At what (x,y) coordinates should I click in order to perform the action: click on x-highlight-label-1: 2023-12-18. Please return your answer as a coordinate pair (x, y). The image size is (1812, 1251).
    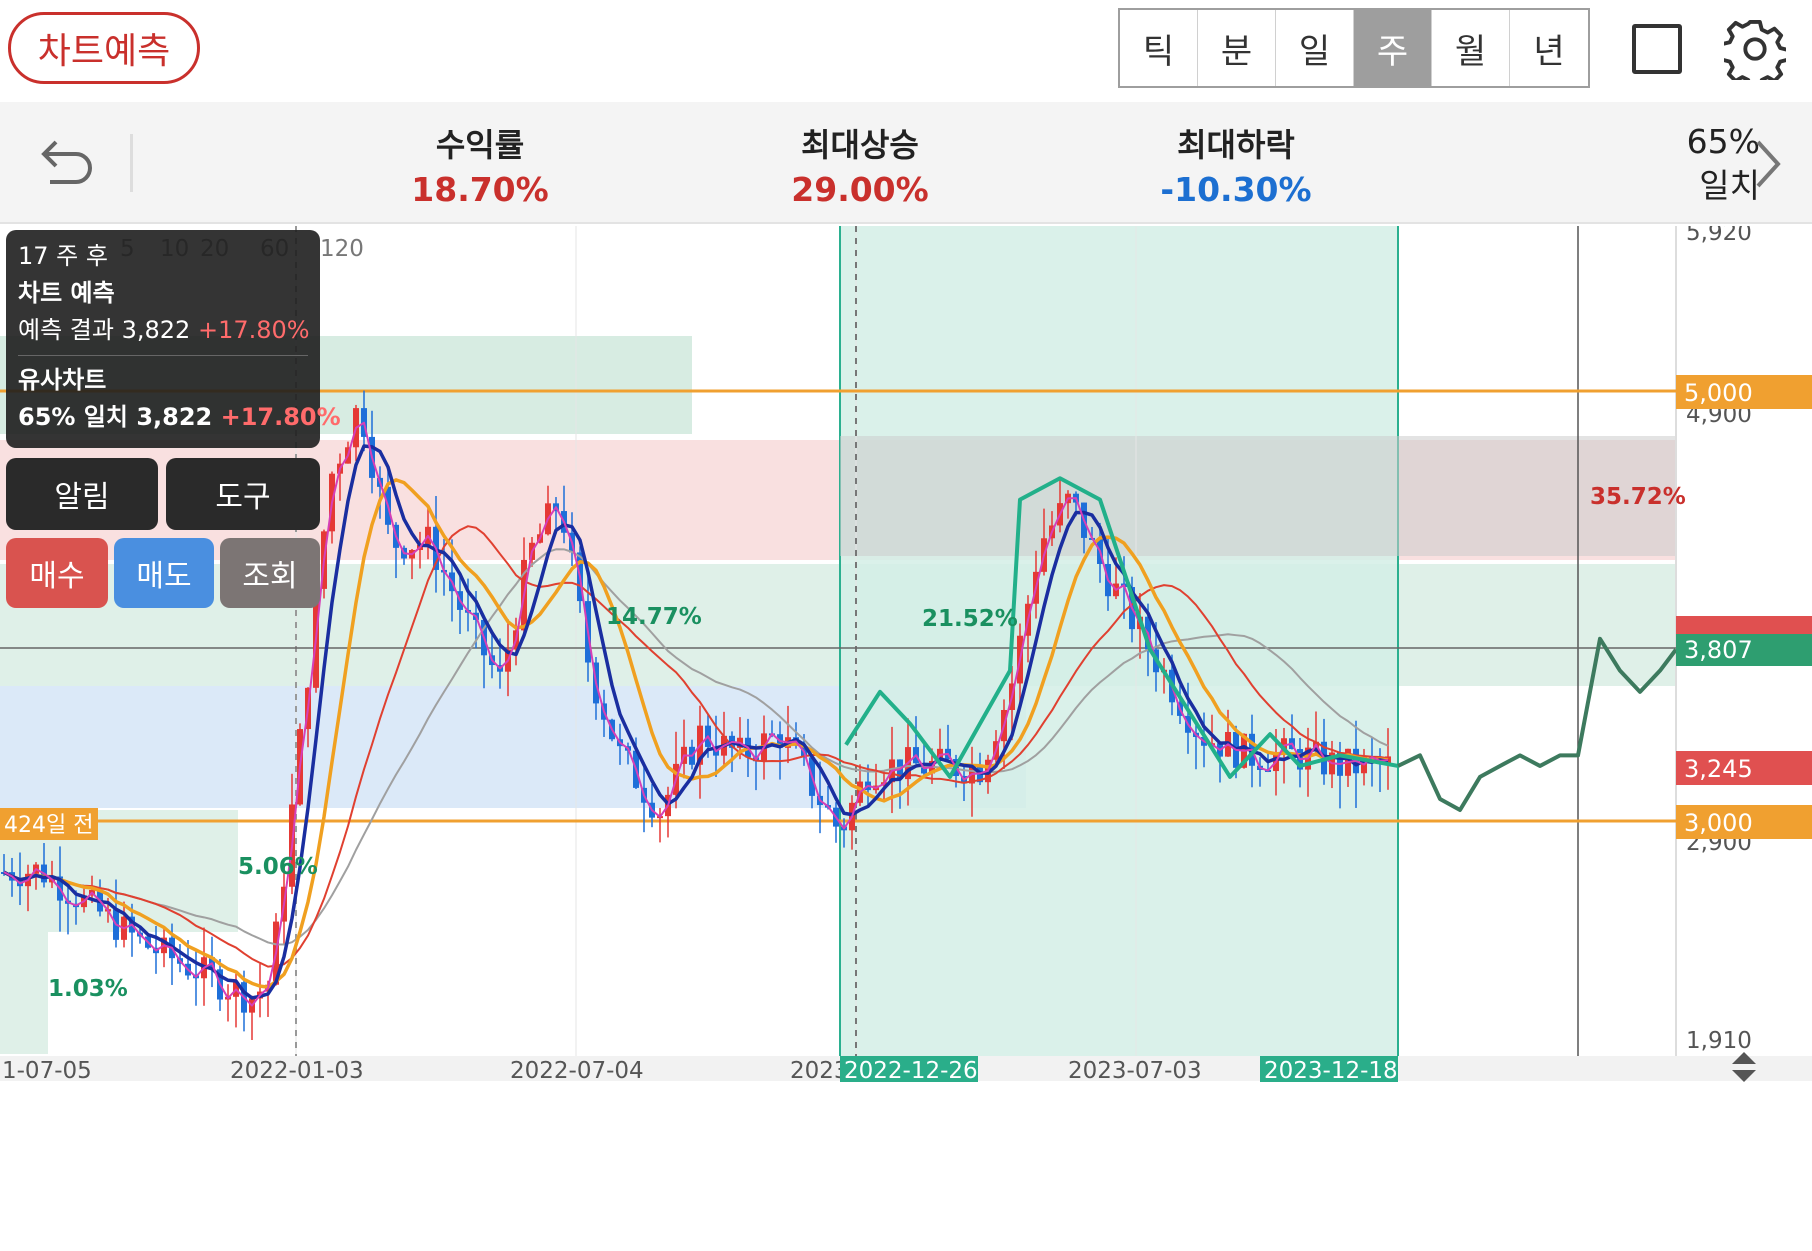
    Looking at the image, I should click on (1331, 1071).